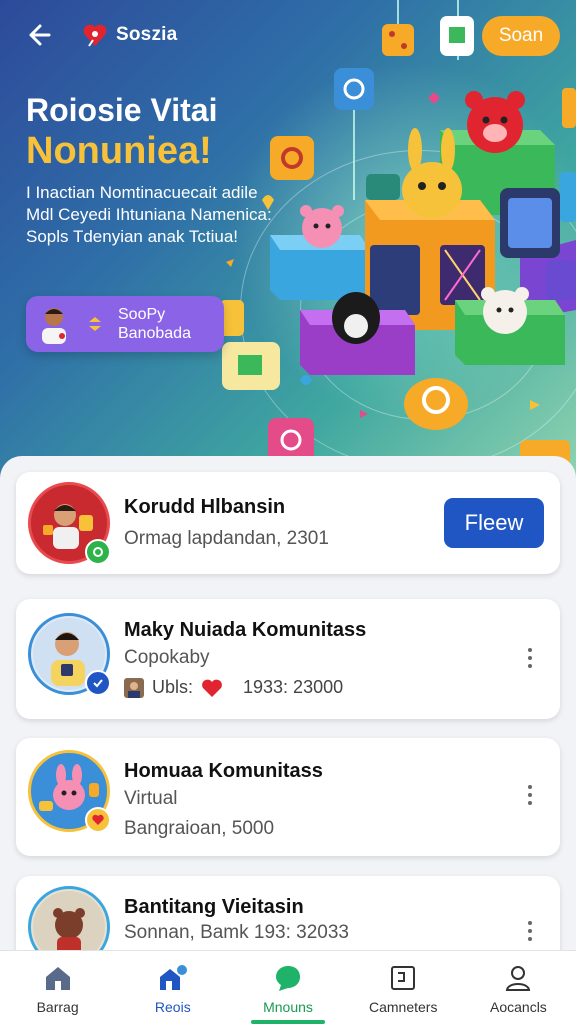 Image resolution: width=576 pixels, height=1024 pixels. What do you see at coordinates (69, 523) in the screenshot?
I see `child-robot-avatar-icon` at bounding box center [69, 523].